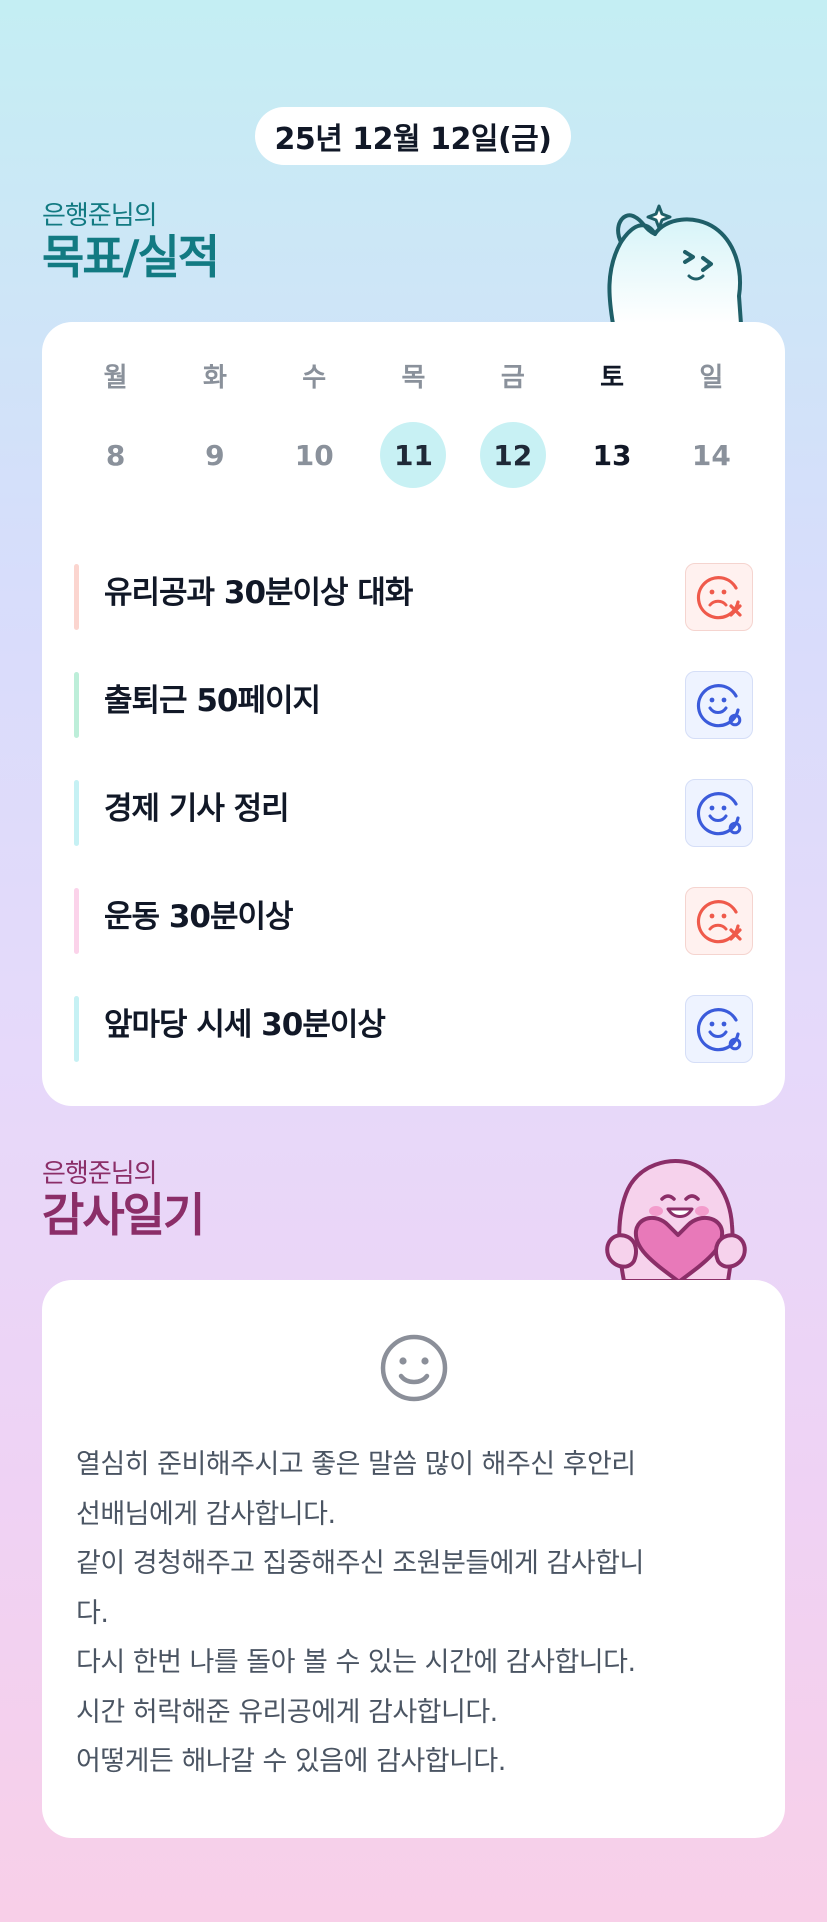  Describe the element at coordinates (215, 455) in the screenshot. I see `date-9: 9` at that location.